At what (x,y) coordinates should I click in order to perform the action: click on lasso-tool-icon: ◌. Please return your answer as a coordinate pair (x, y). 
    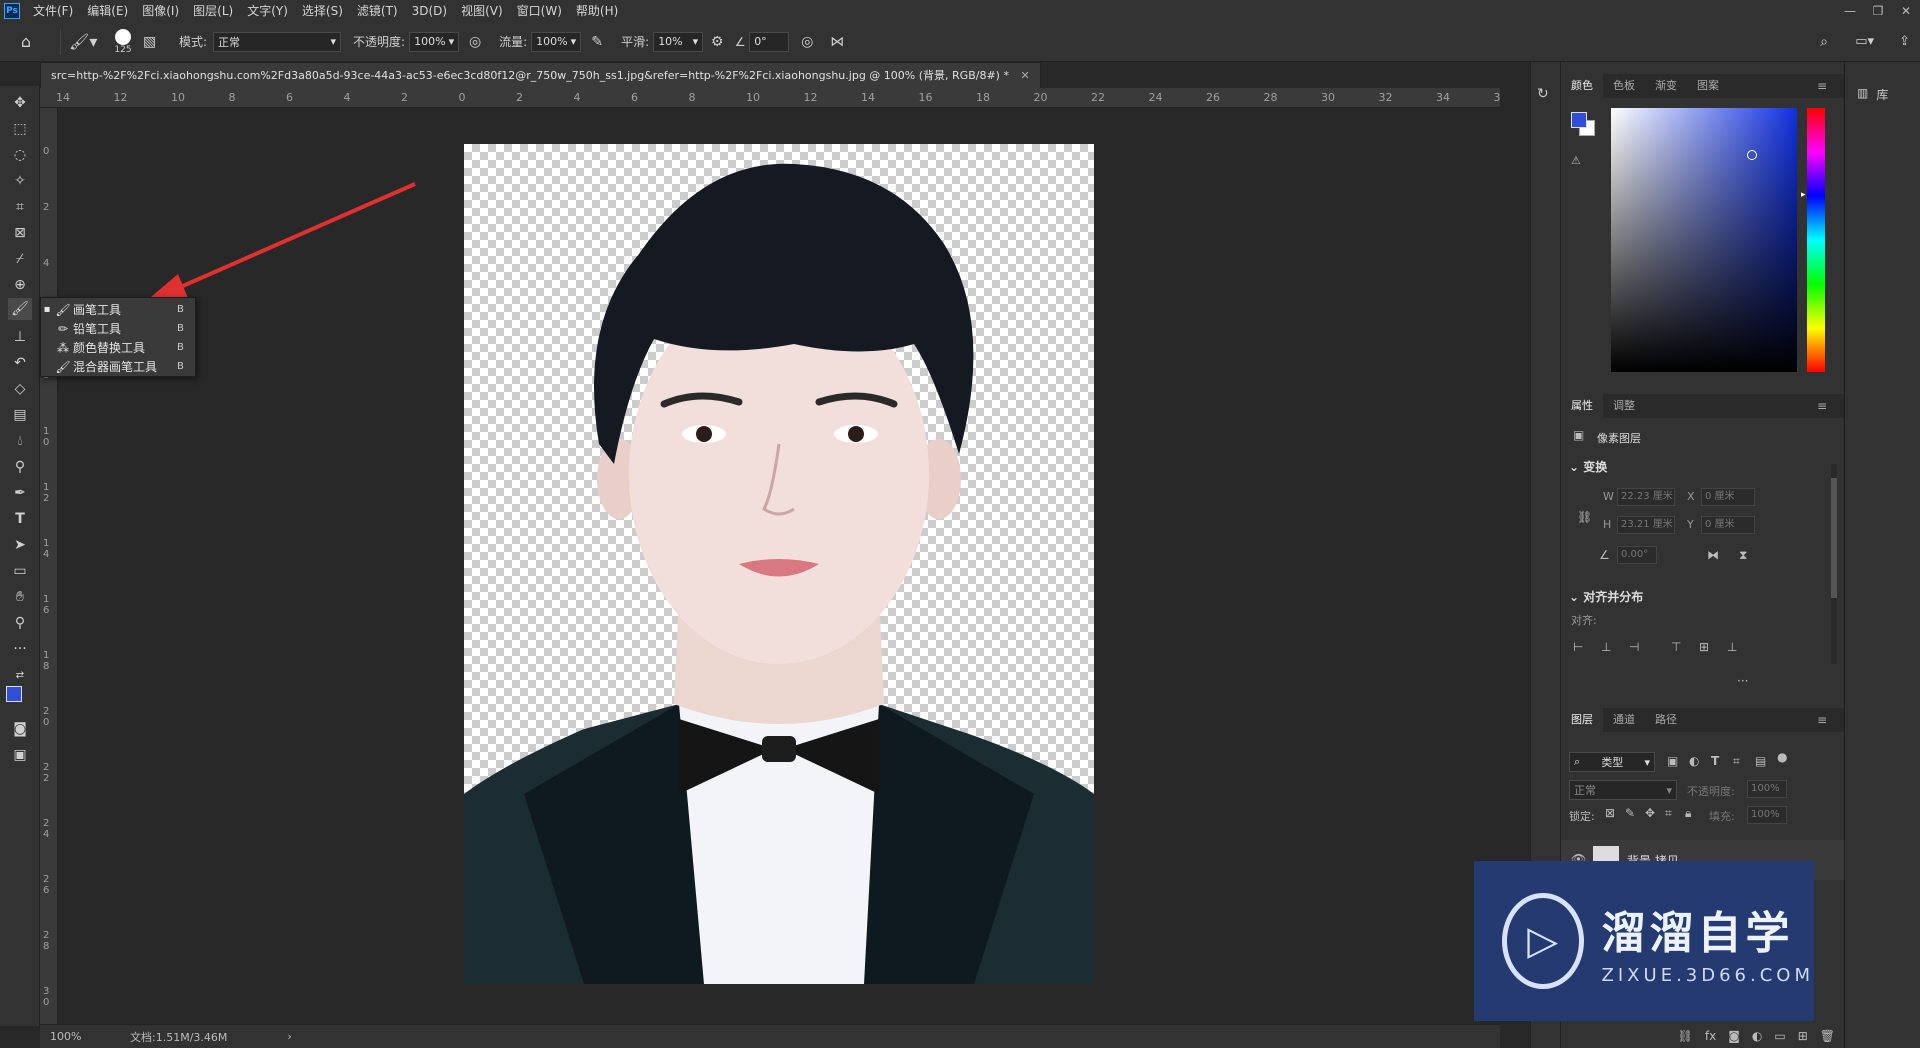
    Looking at the image, I should click on (20, 155).